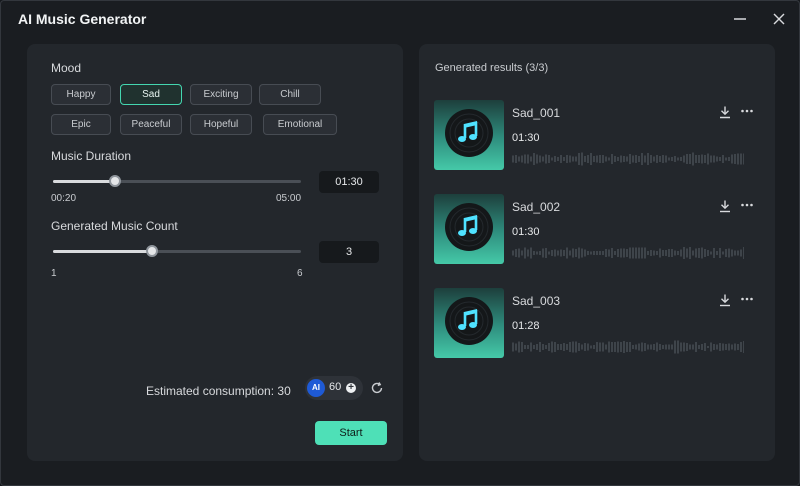 The image size is (800, 486). Describe the element at coordinates (599, 229) in the screenshot. I see `result-item: Sad_002 01:30` at that location.